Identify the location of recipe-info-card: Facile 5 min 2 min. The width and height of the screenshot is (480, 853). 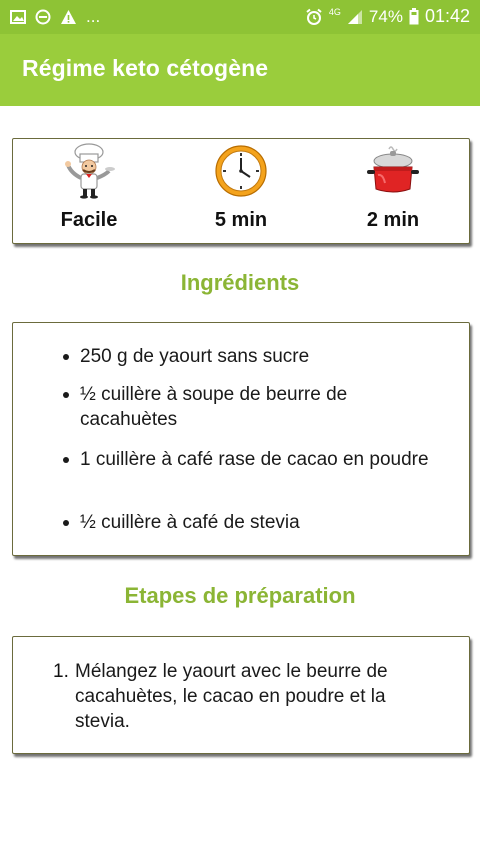
(241, 191).